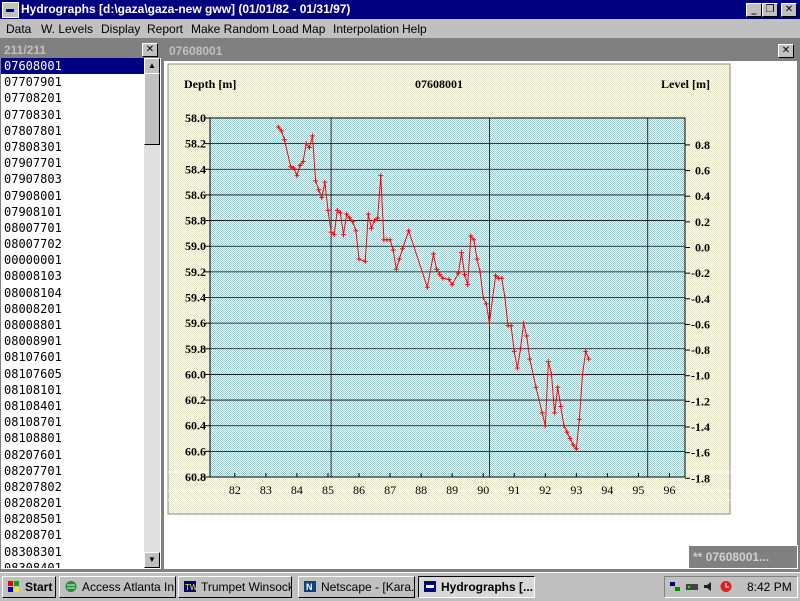 This screenshot has height=601, width=800. Describe the element at coordinates (72, 471) in the screenshot. I see `well-list-item: 08207701` at that location.